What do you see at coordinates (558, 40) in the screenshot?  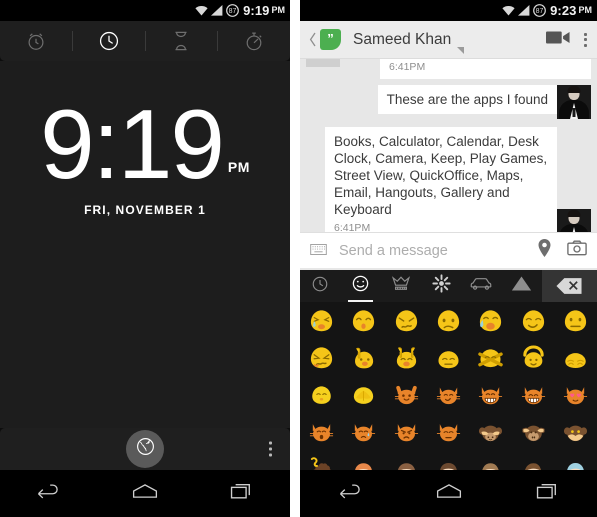 I see `video-camera-icon` at bounding box center [558, 40].